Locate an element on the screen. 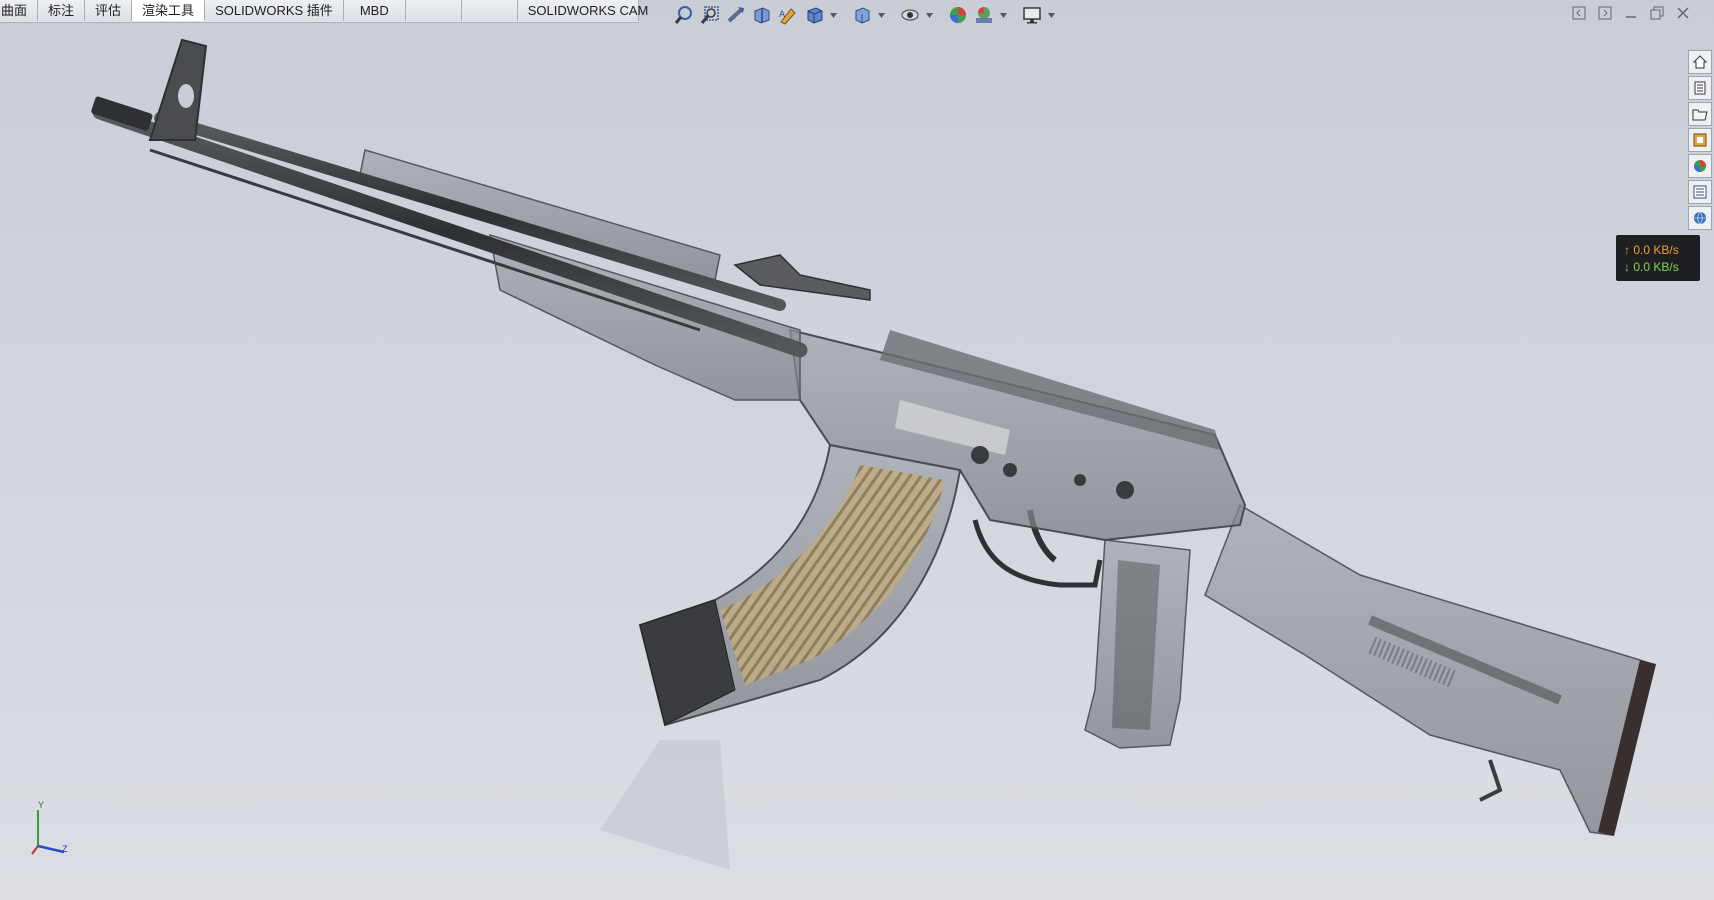 The height and width of the screenshot is (900, 1714). svg-text: A is located at coordinates (782, 15).